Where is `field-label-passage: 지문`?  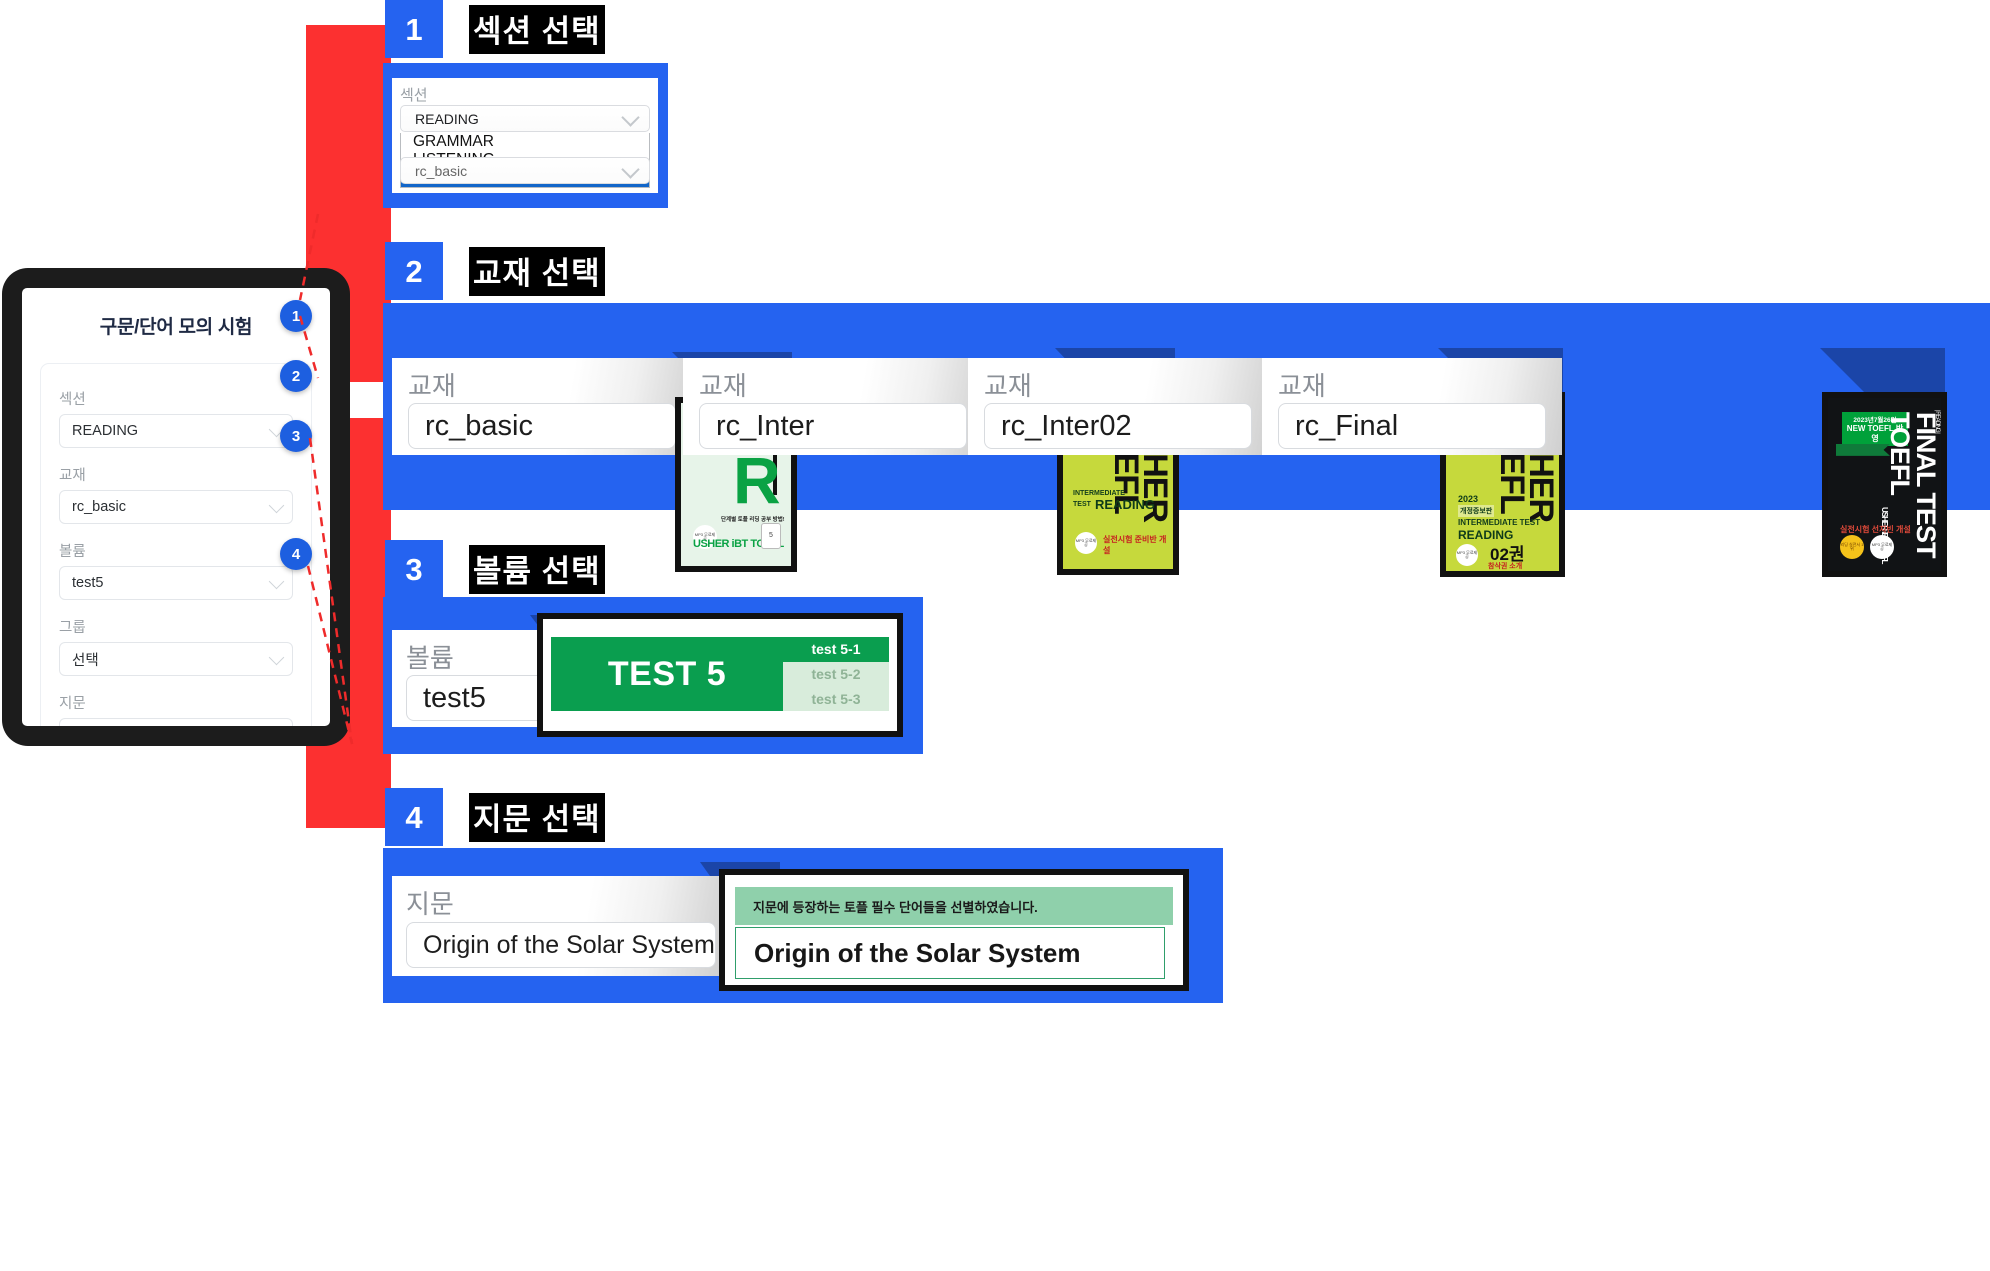 field-label-passage: 지문 is located at coordinates (72, 704).